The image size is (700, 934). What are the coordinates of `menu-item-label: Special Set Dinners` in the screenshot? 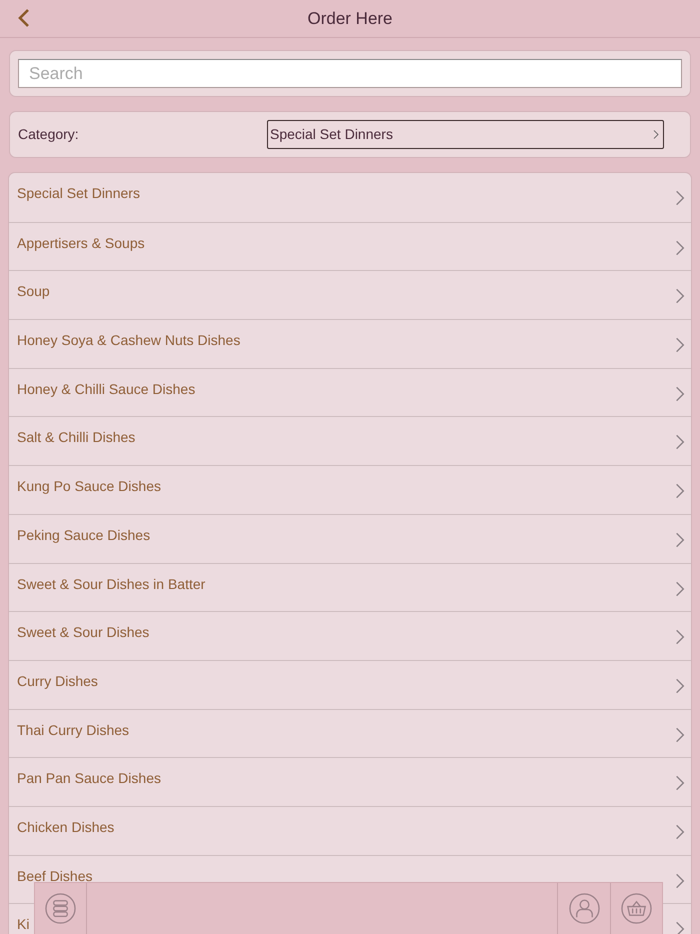 It's located at (78, 193).